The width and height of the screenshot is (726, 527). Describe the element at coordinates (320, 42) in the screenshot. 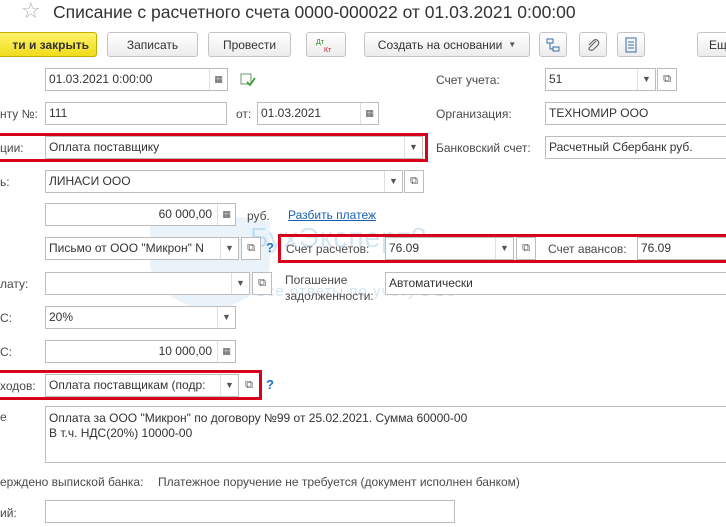

I see `svg-text: Дт` at that location.